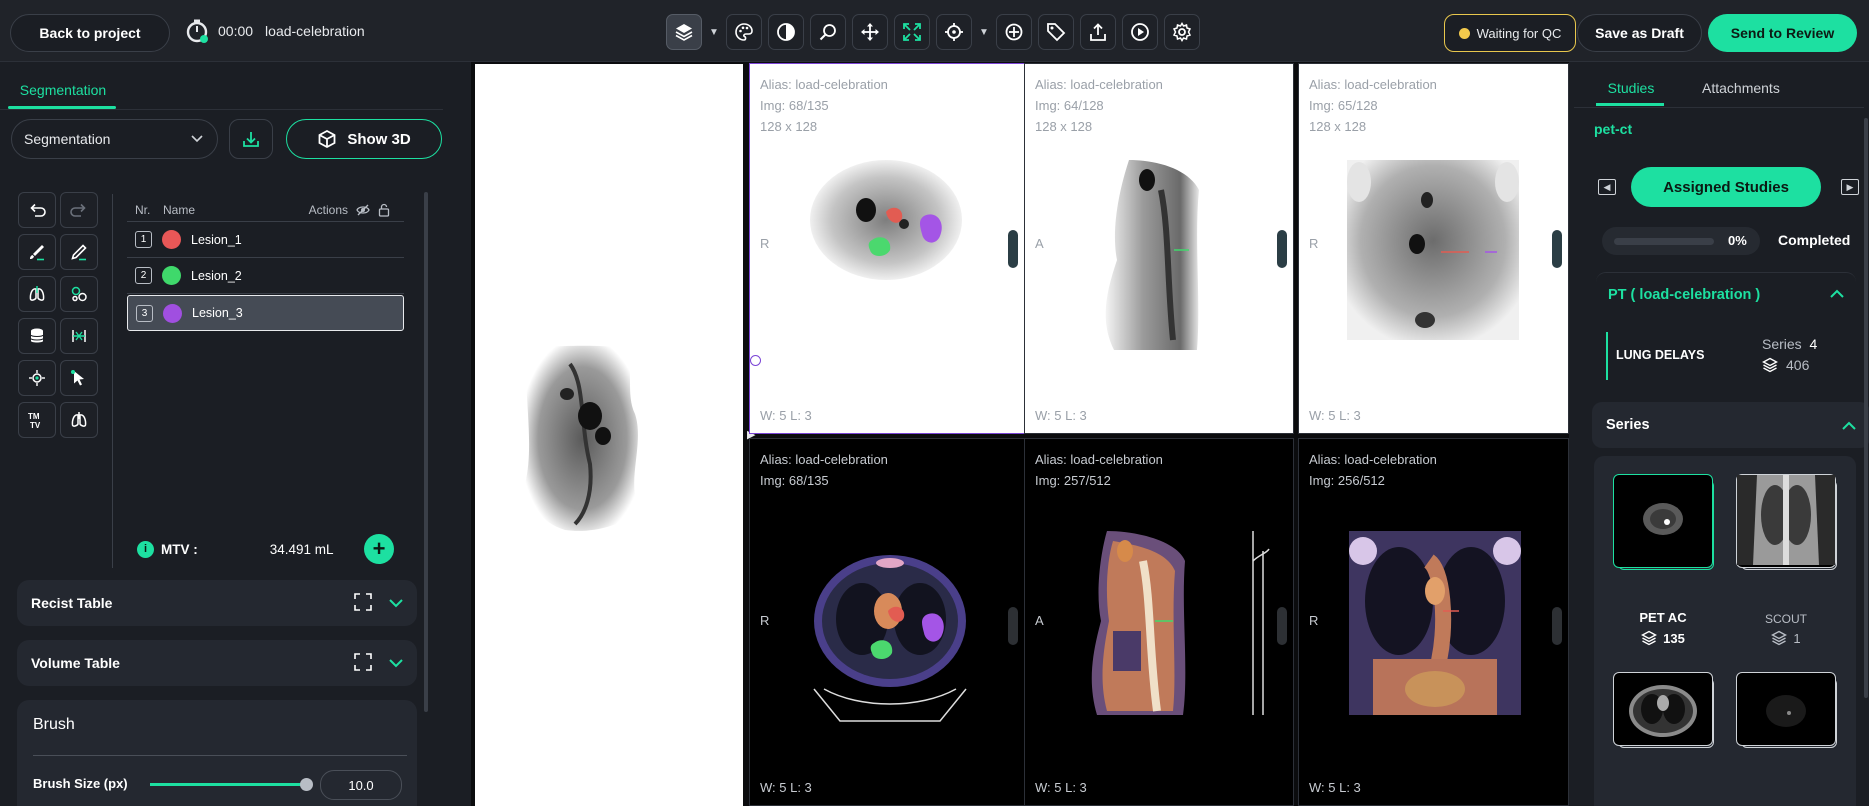 This screenshot has height=806, width=1869. I want to click on volume-table-accordion: Volume Table, so click(217, 663).